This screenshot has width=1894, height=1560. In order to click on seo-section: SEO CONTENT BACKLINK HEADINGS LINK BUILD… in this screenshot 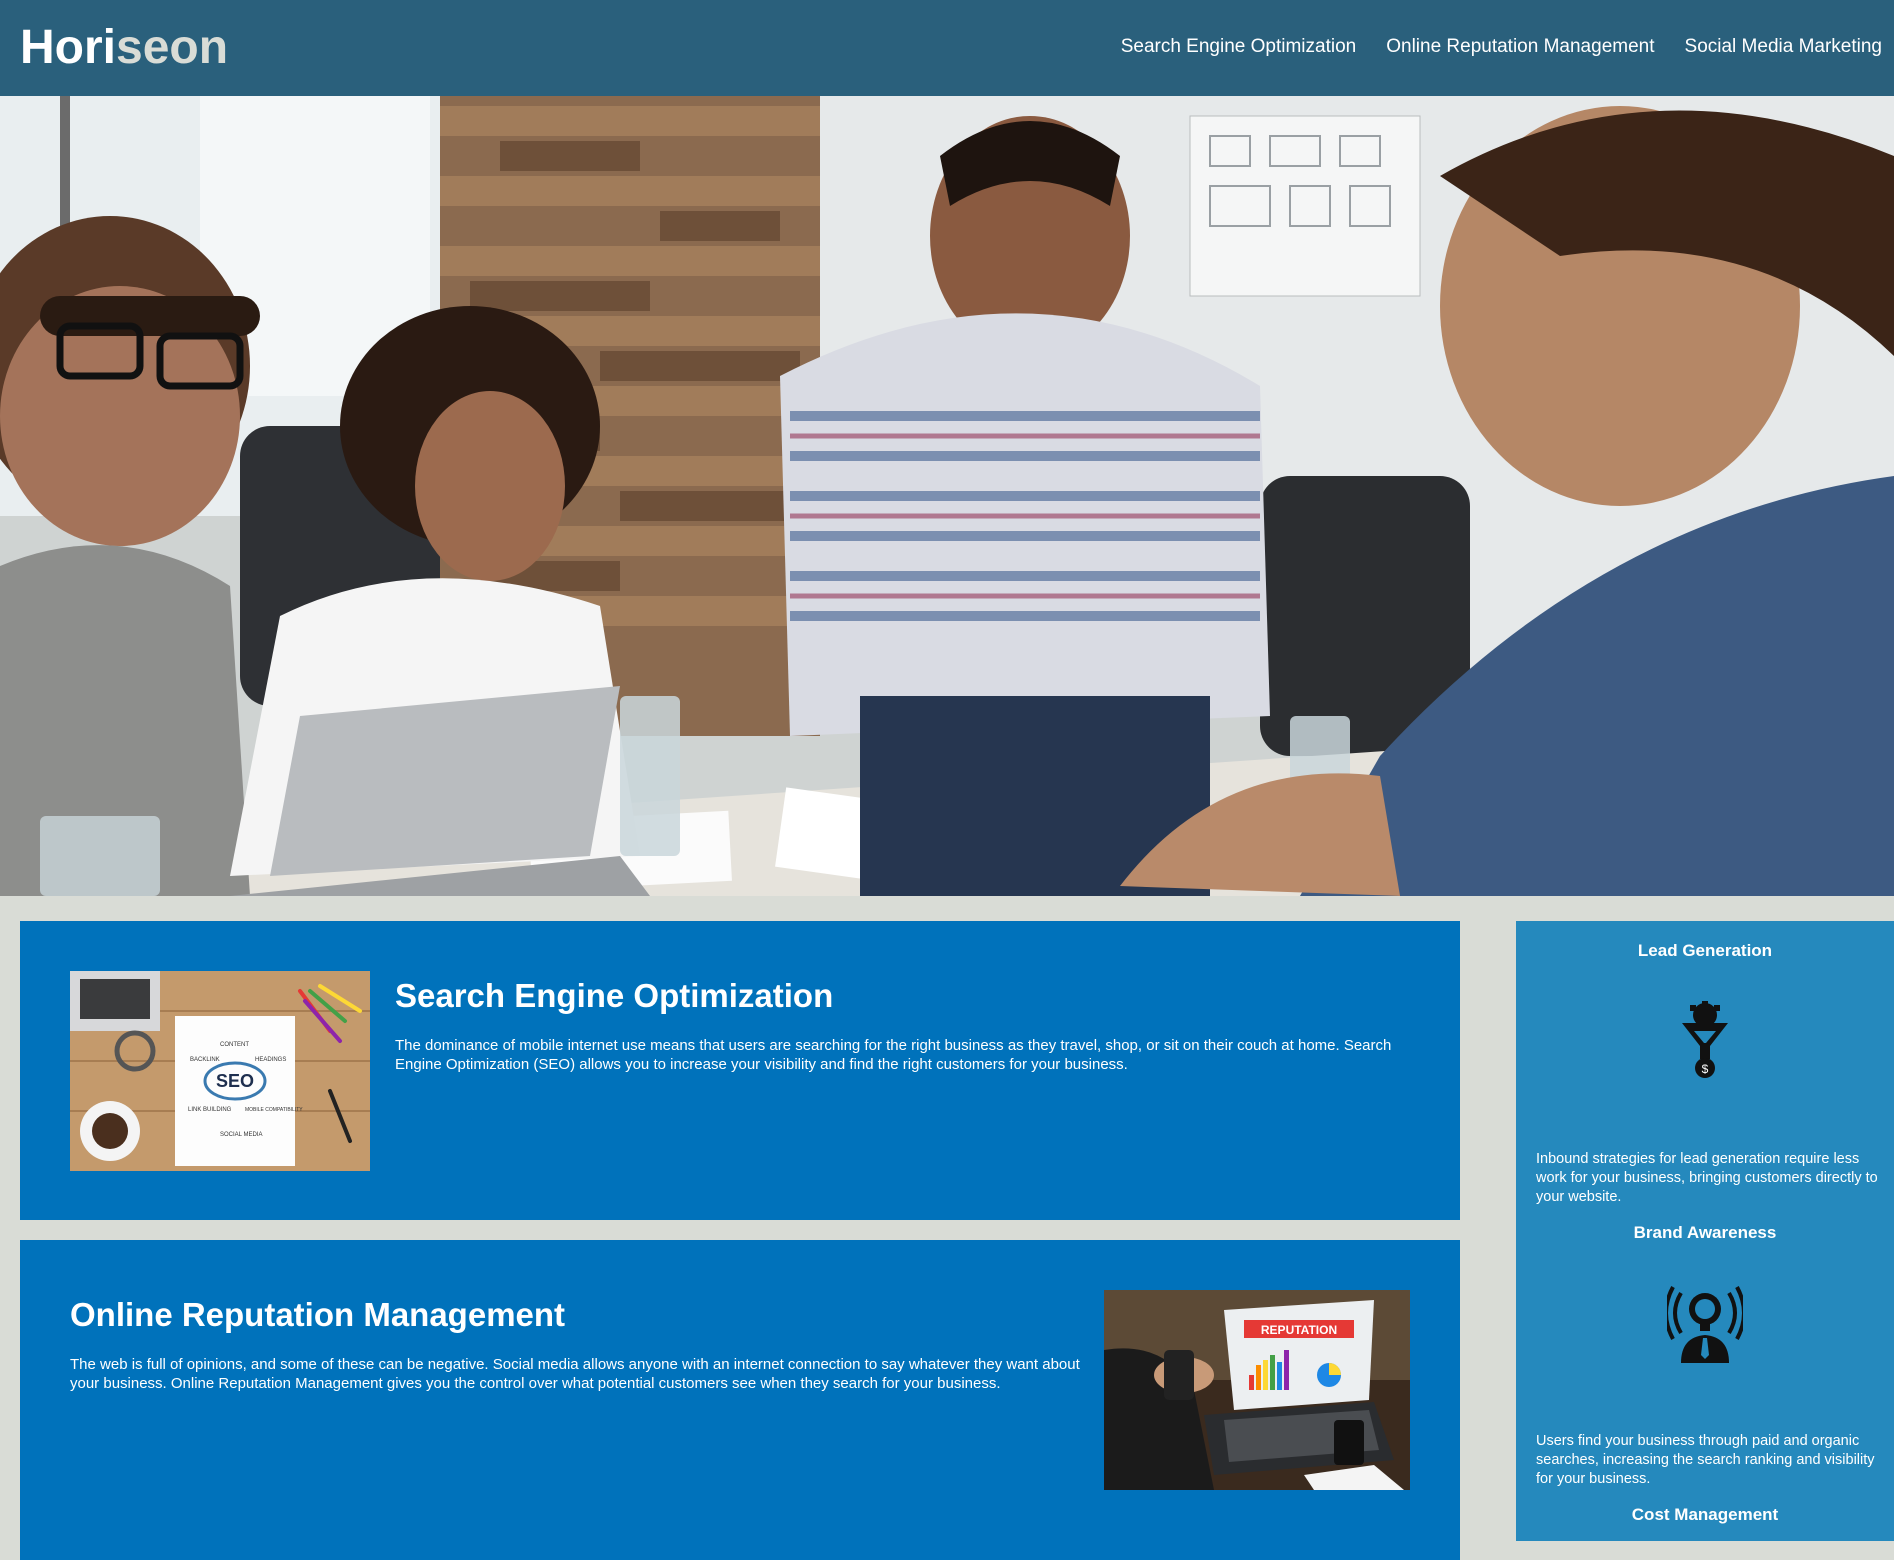, I will do `click(740, 1070)`.